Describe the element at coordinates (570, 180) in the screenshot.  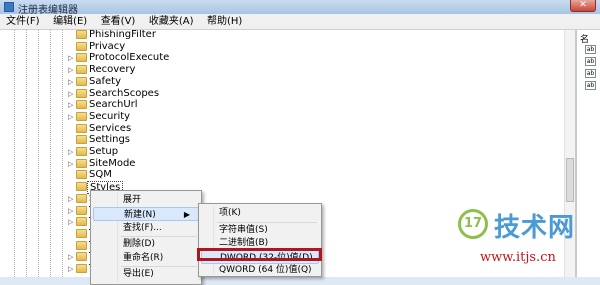
I see `scrollbar-thumb` at that location.